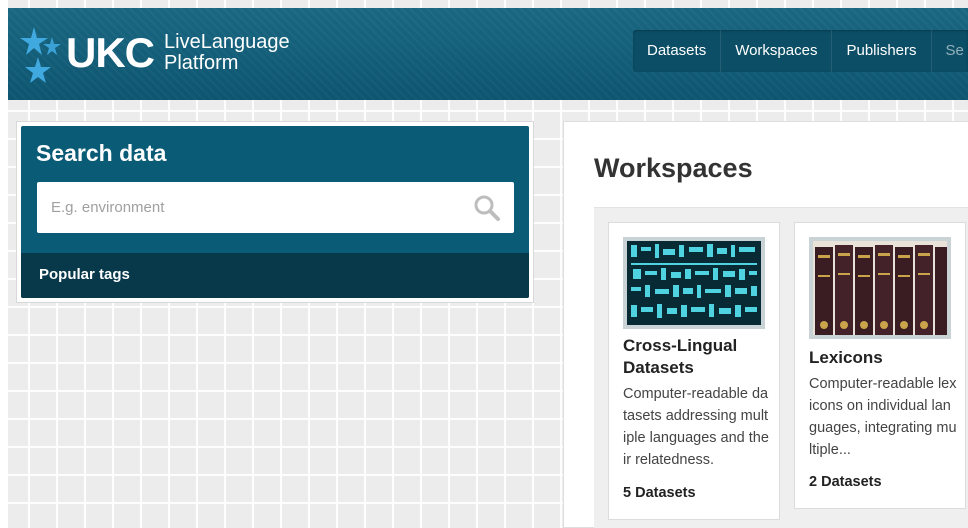 This screenshot has width=968, height=528. I want to click on books-image-icon, so click(880, 288).